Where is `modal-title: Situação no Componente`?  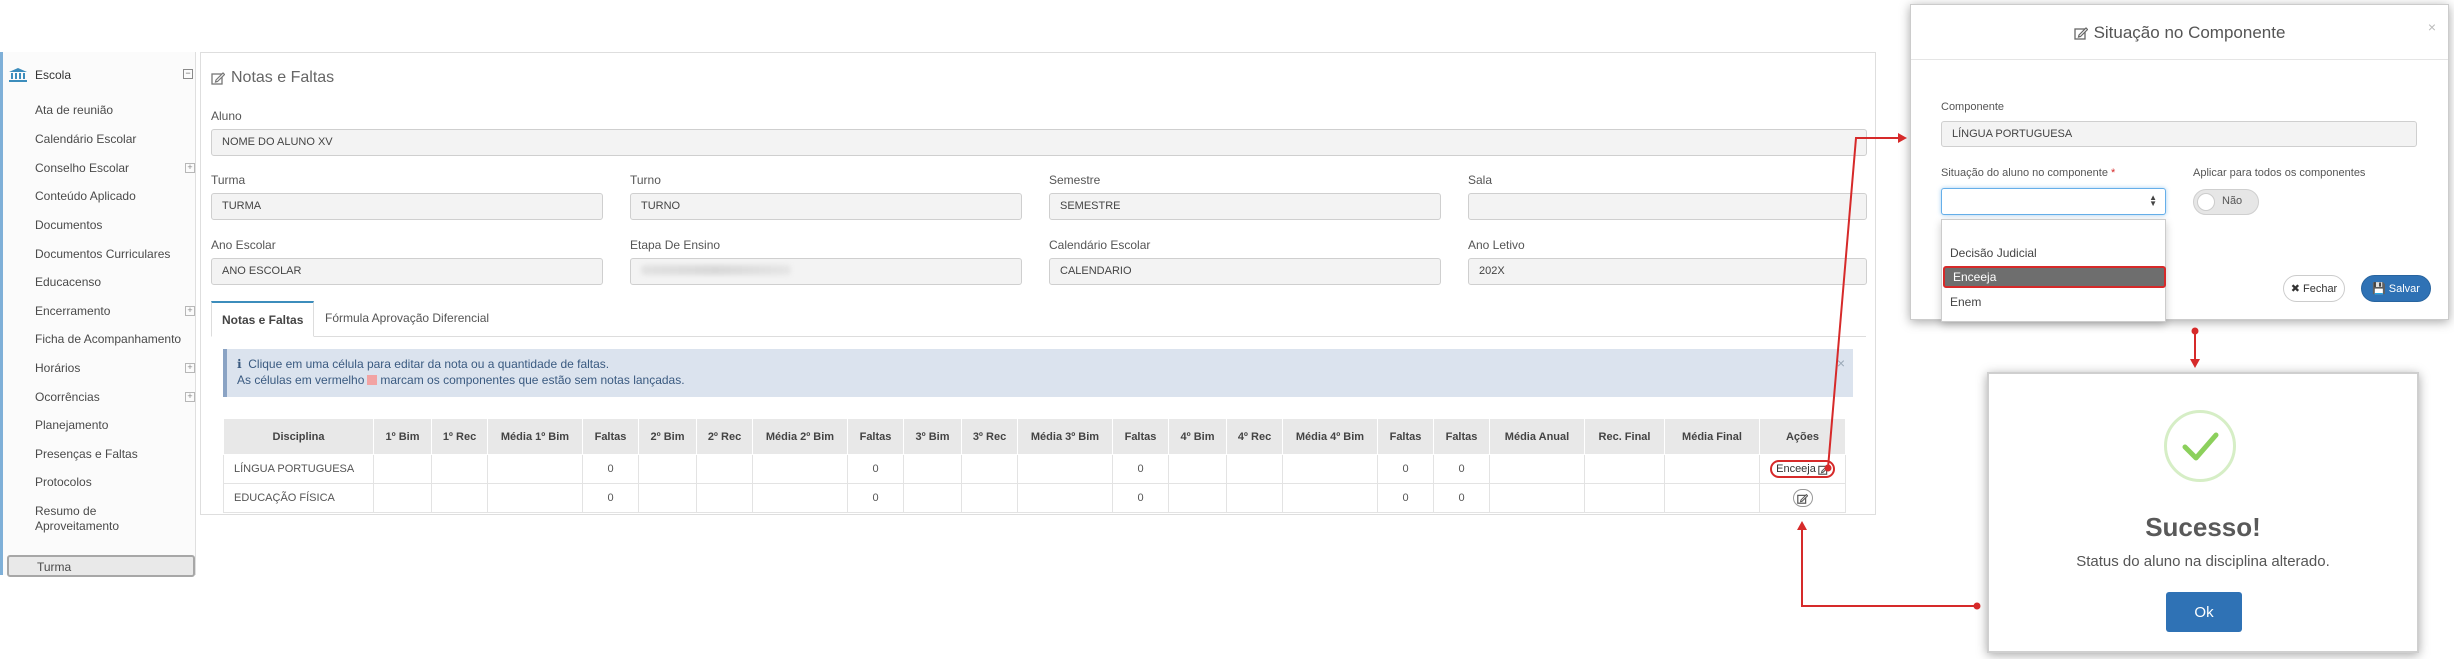 modal-title: Situação no Componente is located at coordinates (2179, 33).